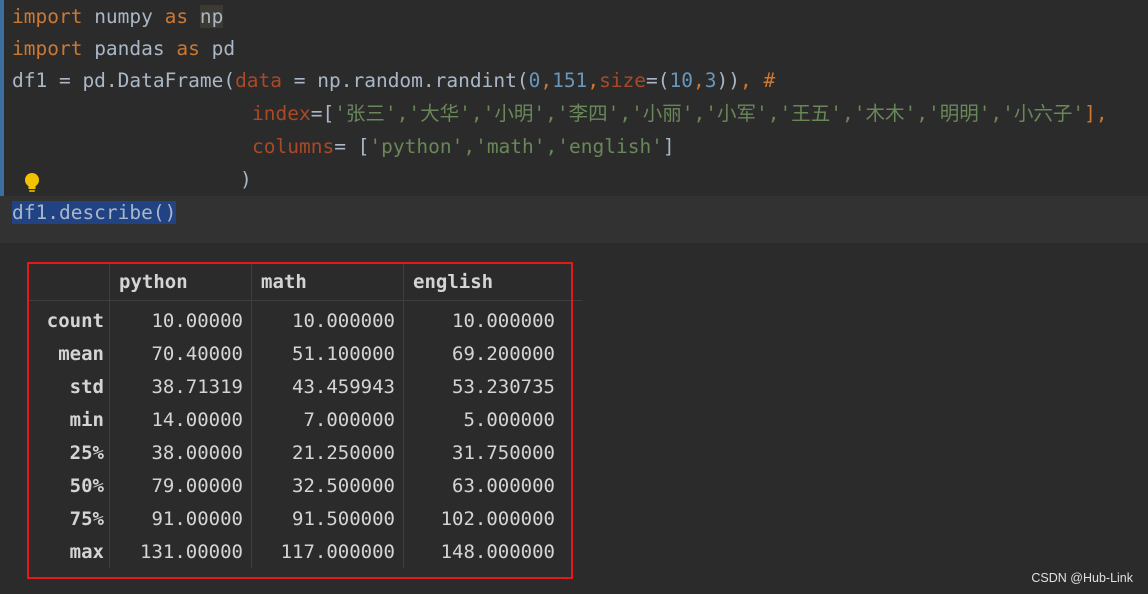  What do you see at coordinates (281, 113) in the screenshot?
I see `param-index: index` at bounding box center [281, 113].